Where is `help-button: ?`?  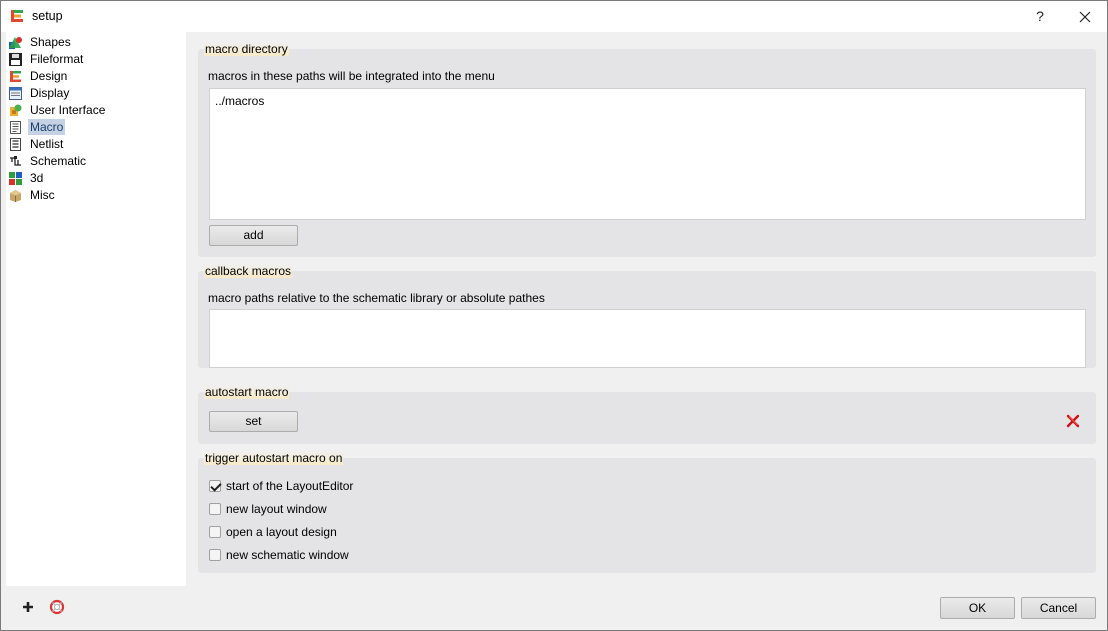 help-button: ? is located at coordinates (1040, 16).